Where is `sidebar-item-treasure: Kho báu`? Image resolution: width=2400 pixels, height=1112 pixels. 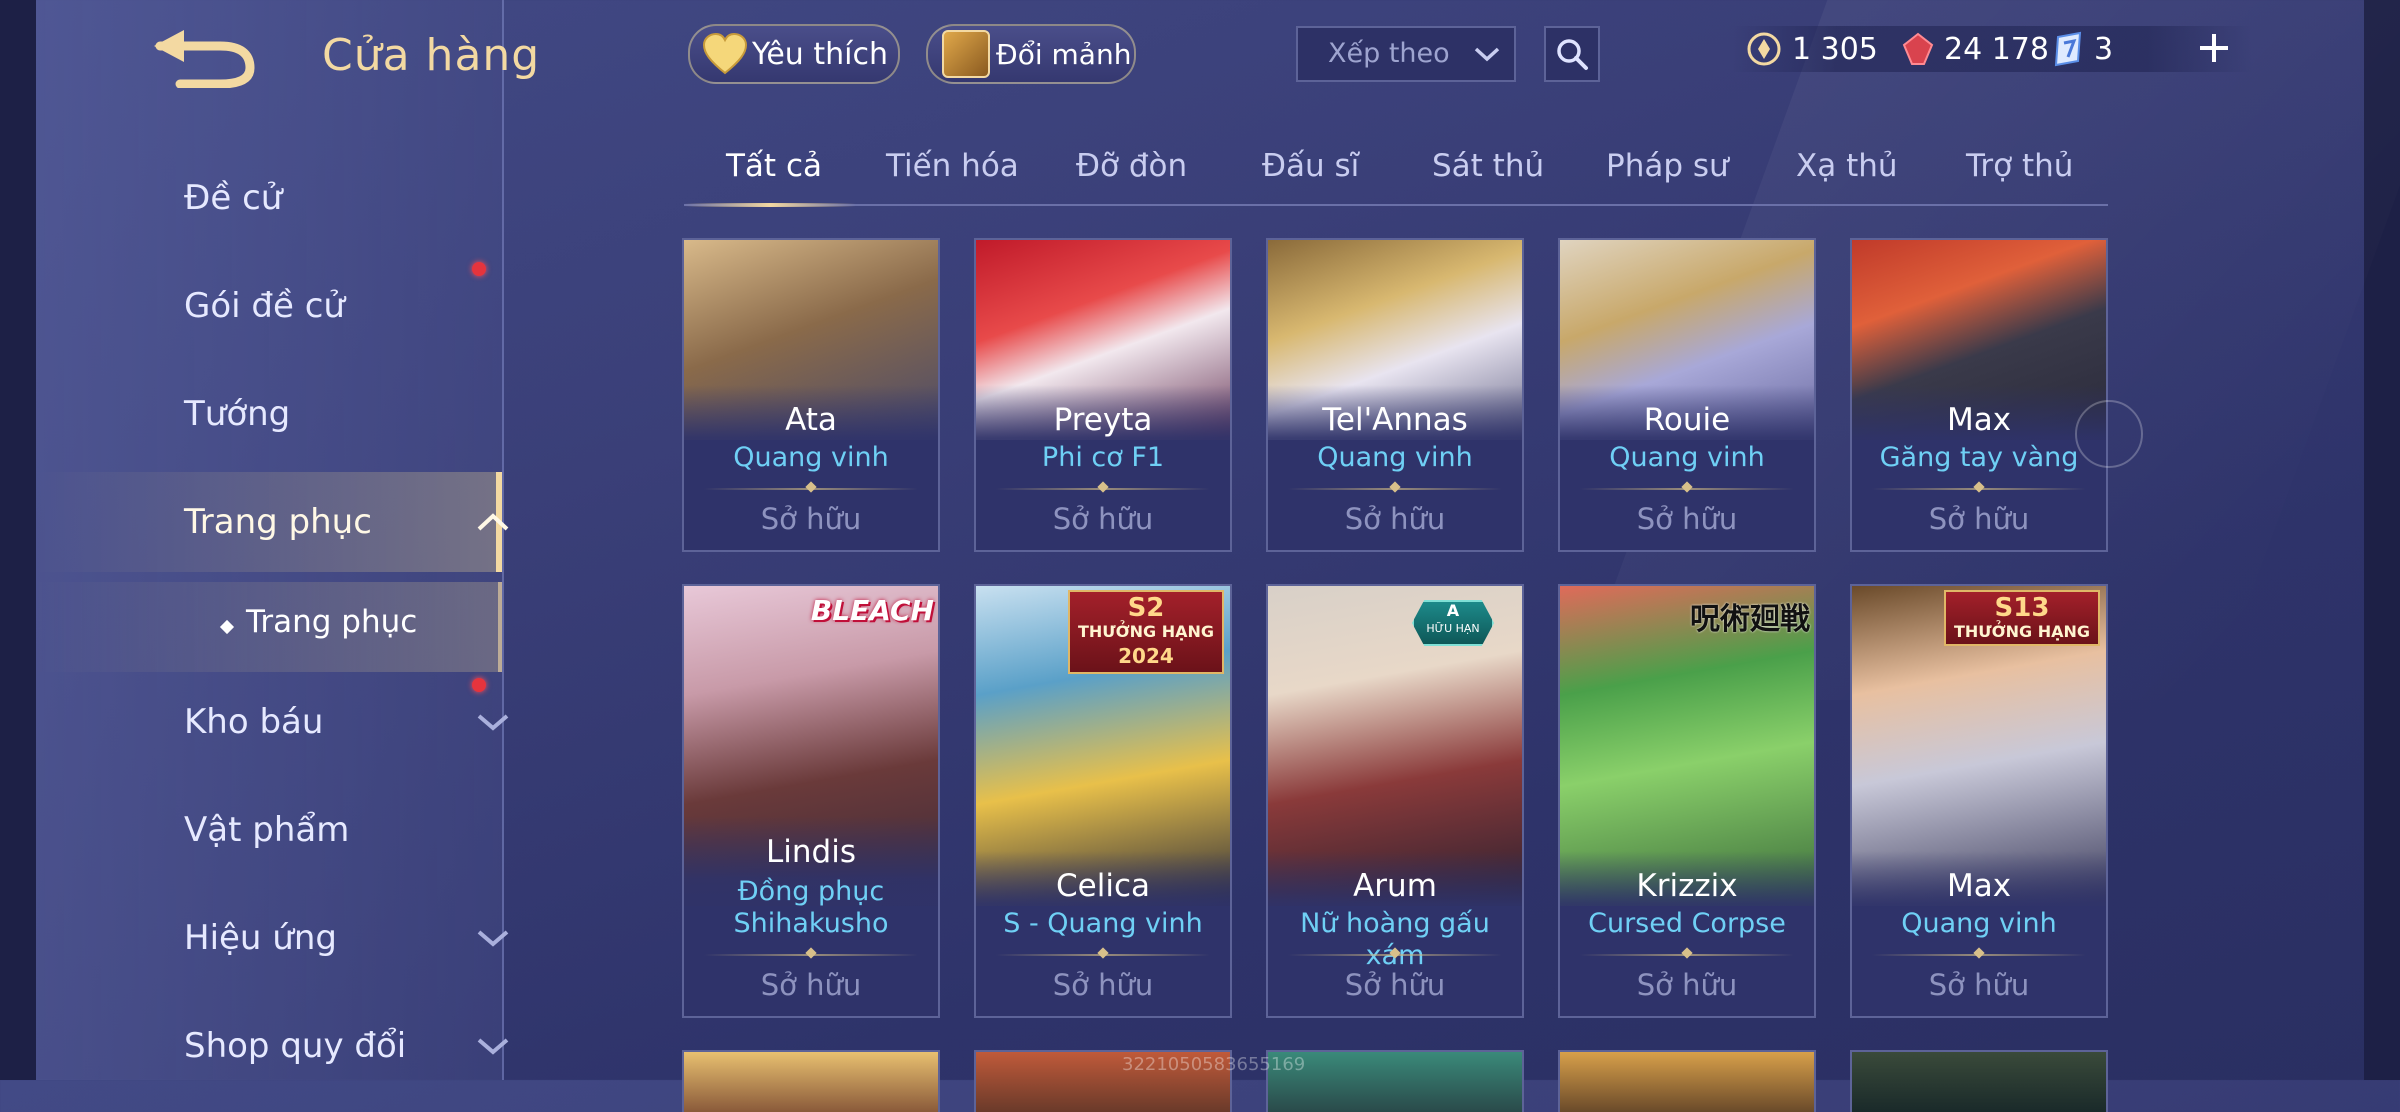
sidebar-item-treasure: Kho báu is located at coordinates (272, 722).